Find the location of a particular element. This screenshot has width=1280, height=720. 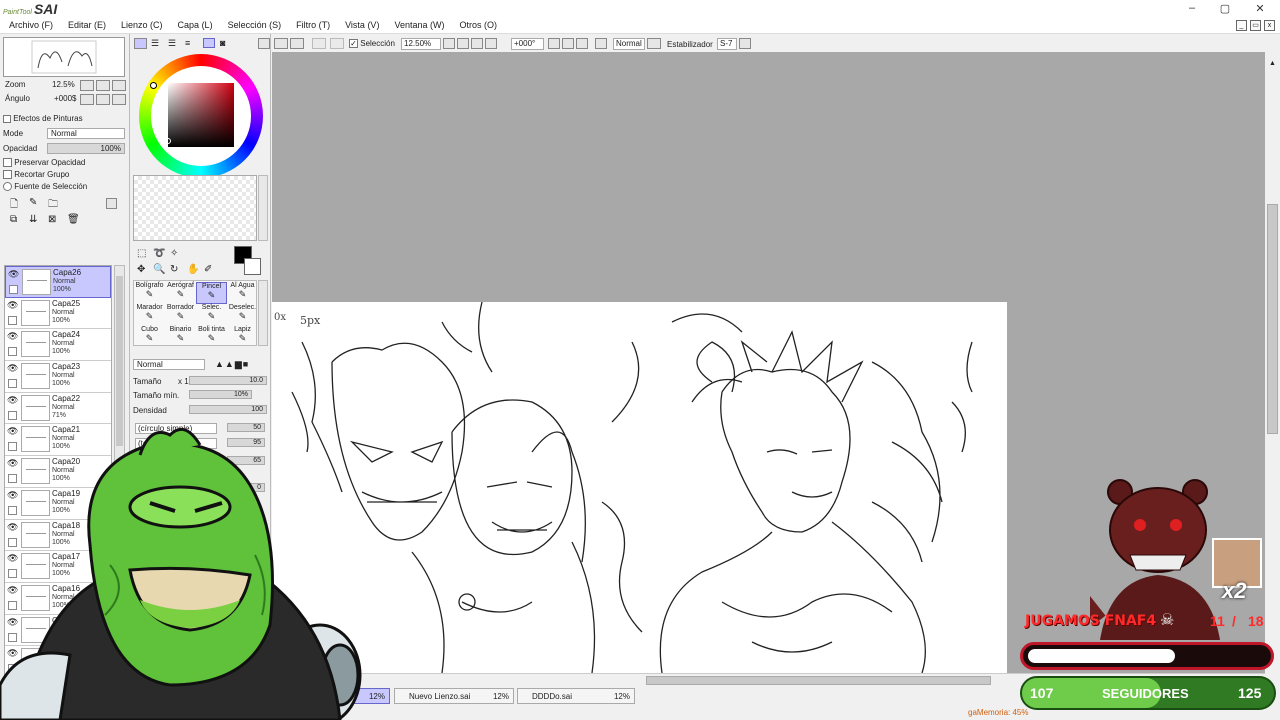

stabilizer-dropdown is located at coordinates (745, 43).